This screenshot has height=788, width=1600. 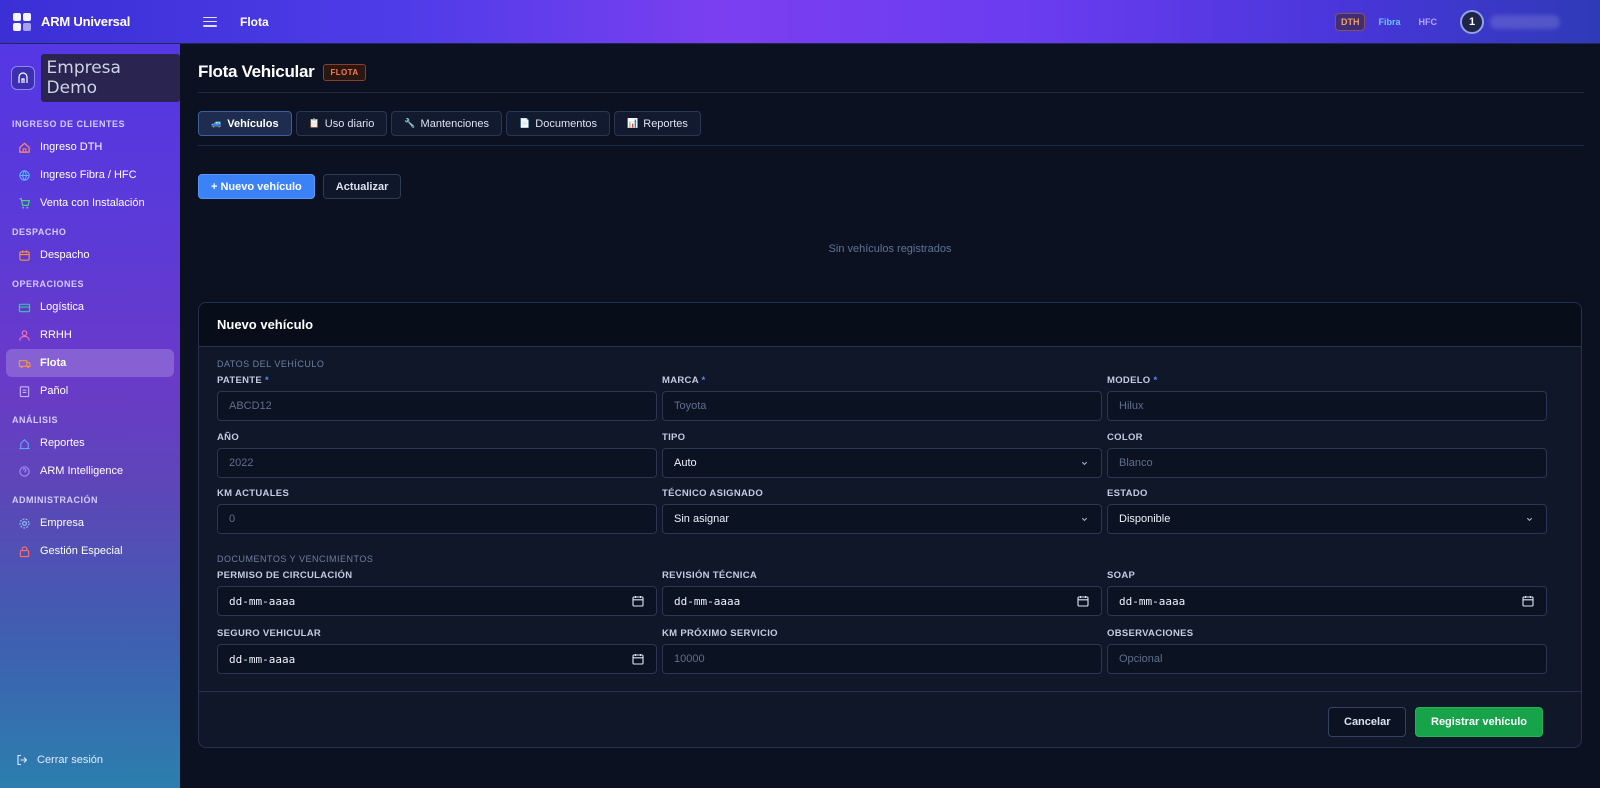 I want to click on header-divider, so click(x=891, y=92).